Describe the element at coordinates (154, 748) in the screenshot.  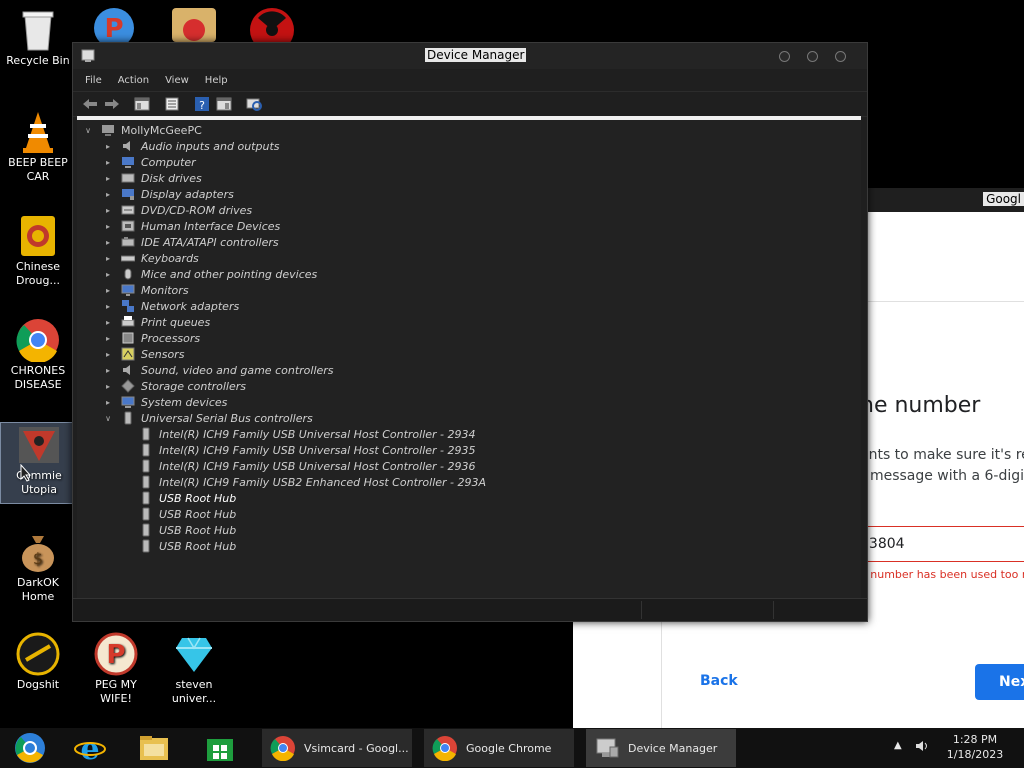
I see `file-explorer-icon` at that location.